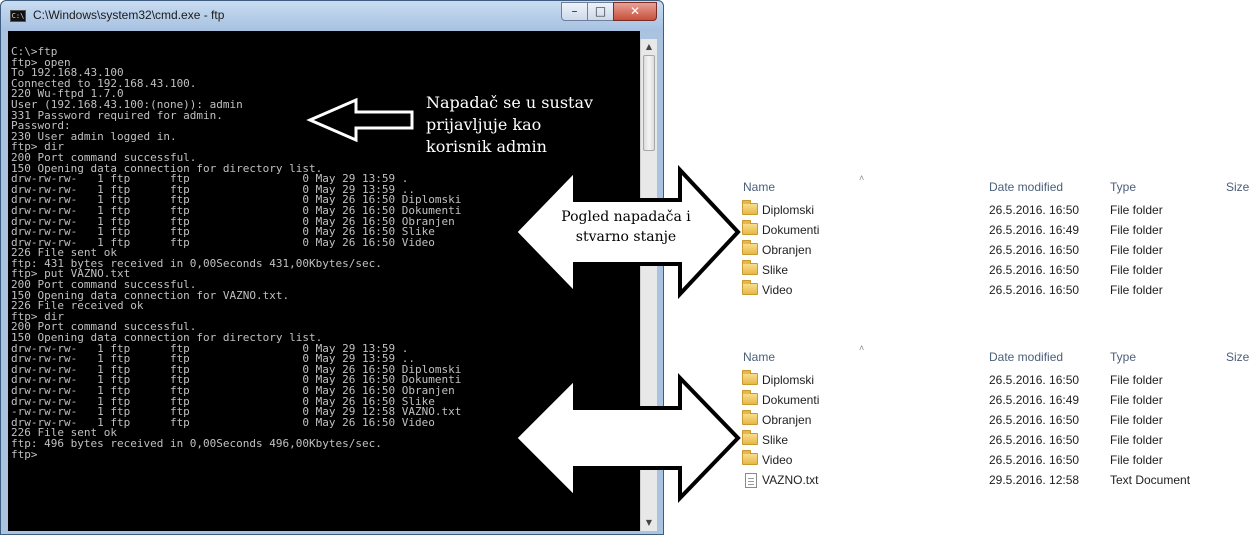  What do you see at coordinates (626, 227) in the screenshot?
I see `view-annotation: Pogled napadača i stvarno stanje` at bounding box center [626, 227].